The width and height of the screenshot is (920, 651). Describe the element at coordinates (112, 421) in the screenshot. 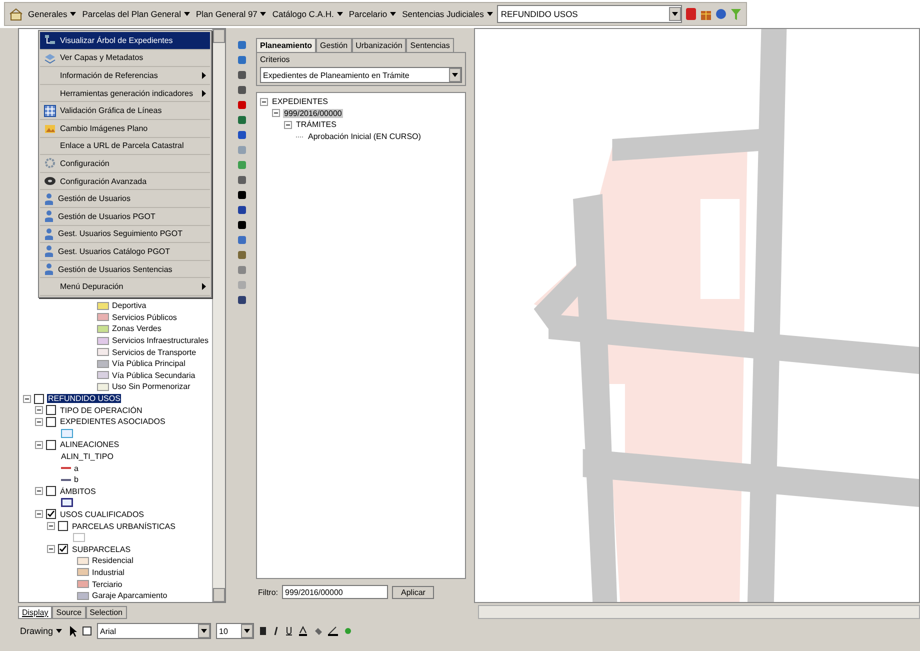

I see `layer-name: EXPEDIENTES ASOCIADOS` at that location.